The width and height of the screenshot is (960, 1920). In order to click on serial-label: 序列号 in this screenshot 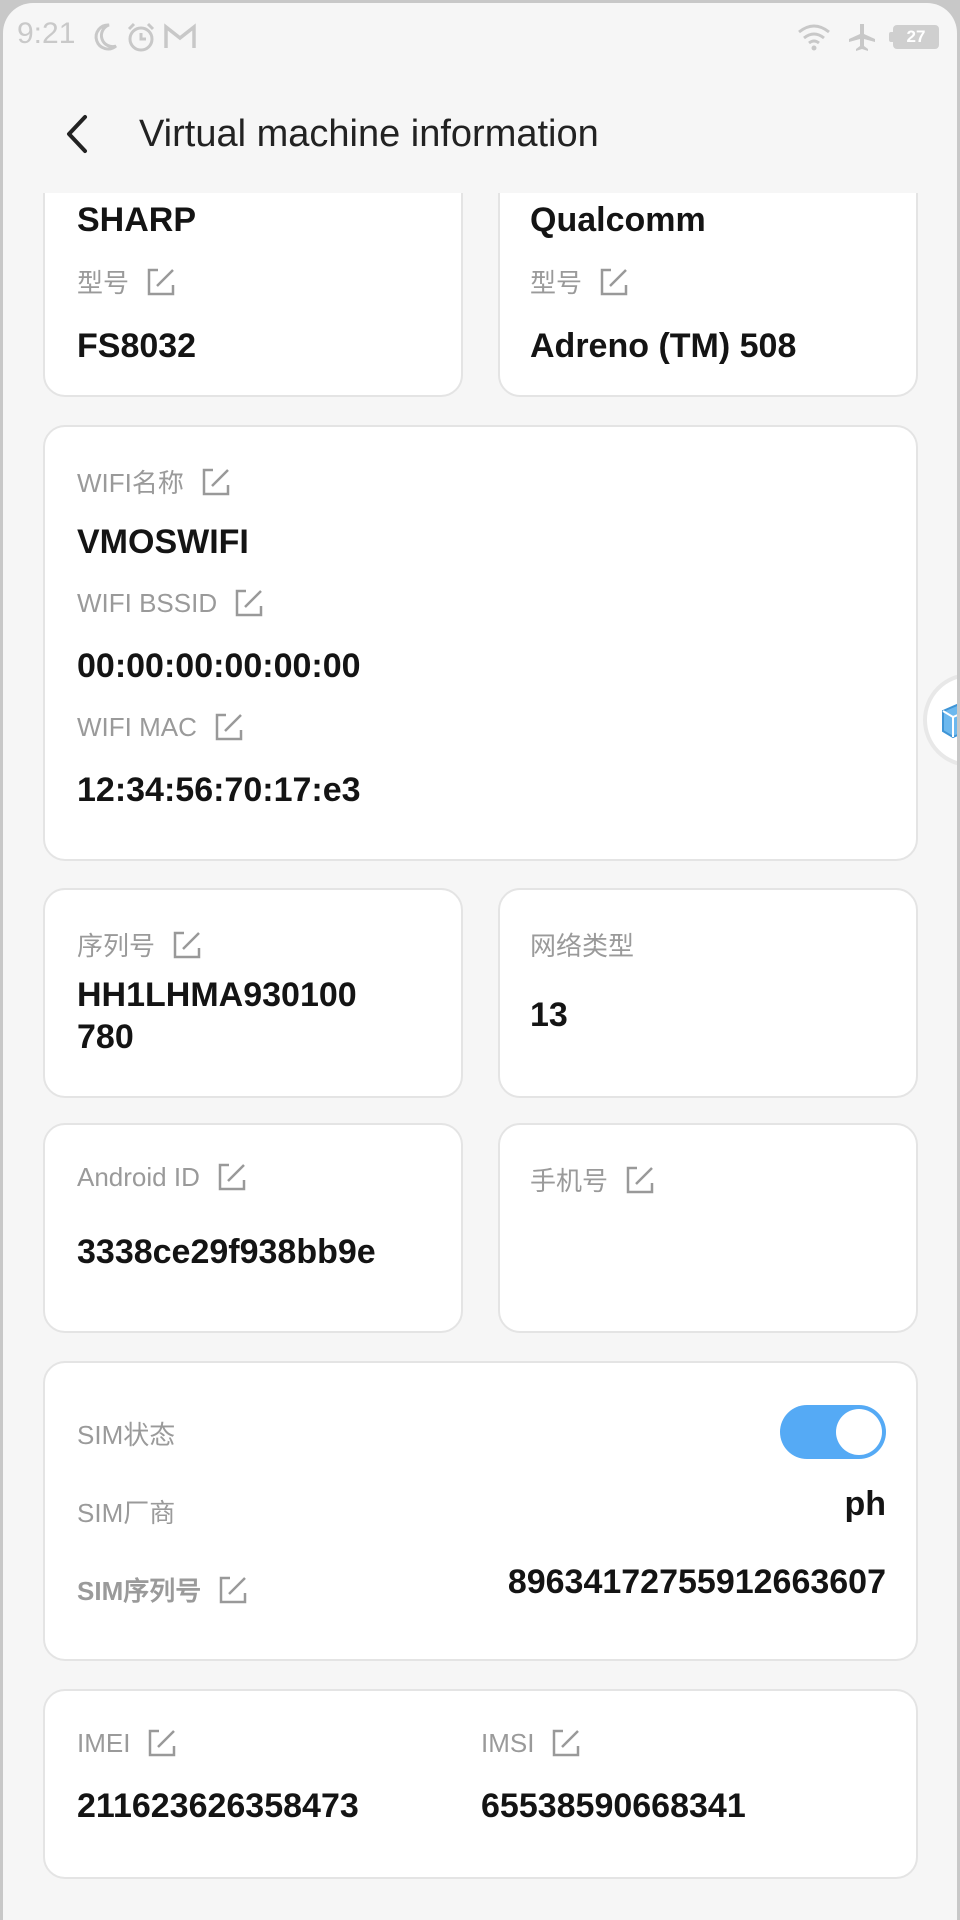, I will do `click(116, 946)`.